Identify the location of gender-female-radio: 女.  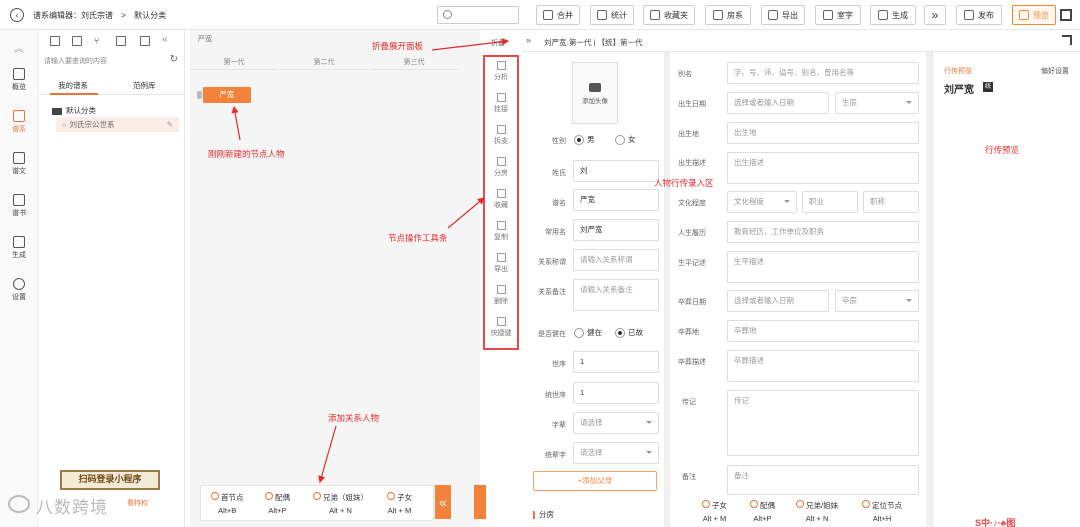
(625, 140).